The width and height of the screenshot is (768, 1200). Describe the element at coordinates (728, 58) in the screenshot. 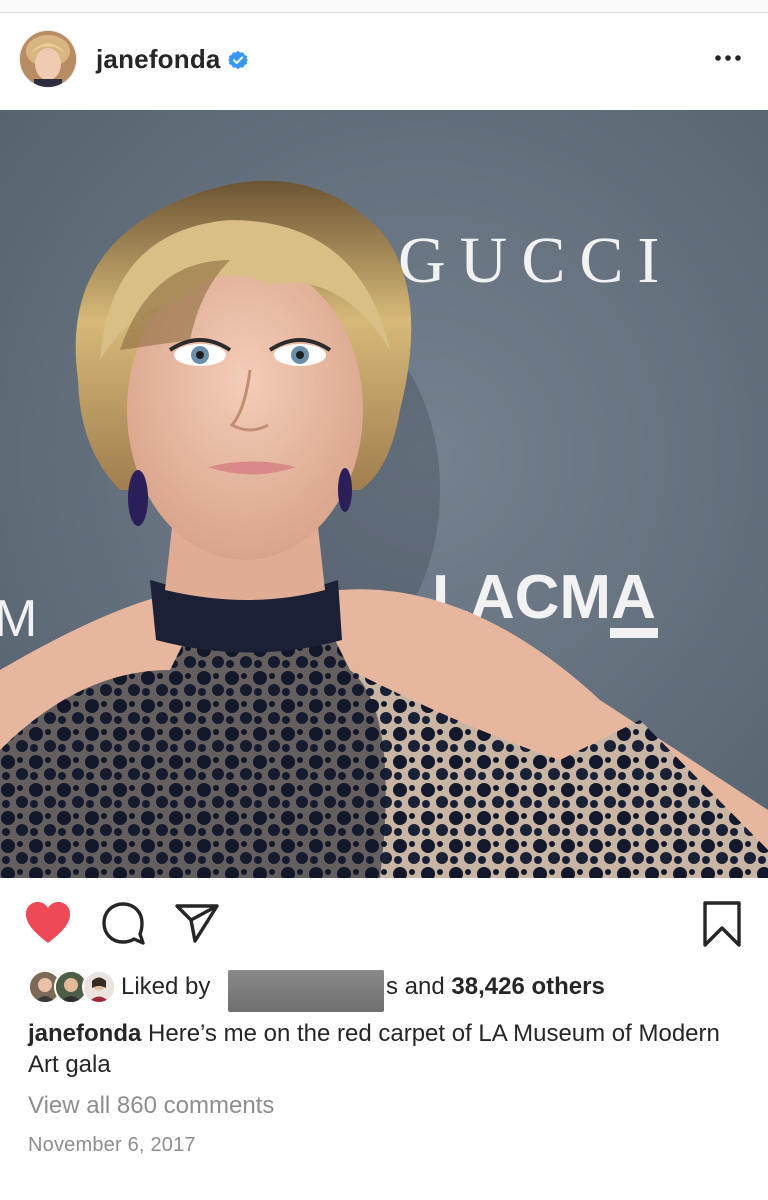

I see `ellipsis-icon` at that location.